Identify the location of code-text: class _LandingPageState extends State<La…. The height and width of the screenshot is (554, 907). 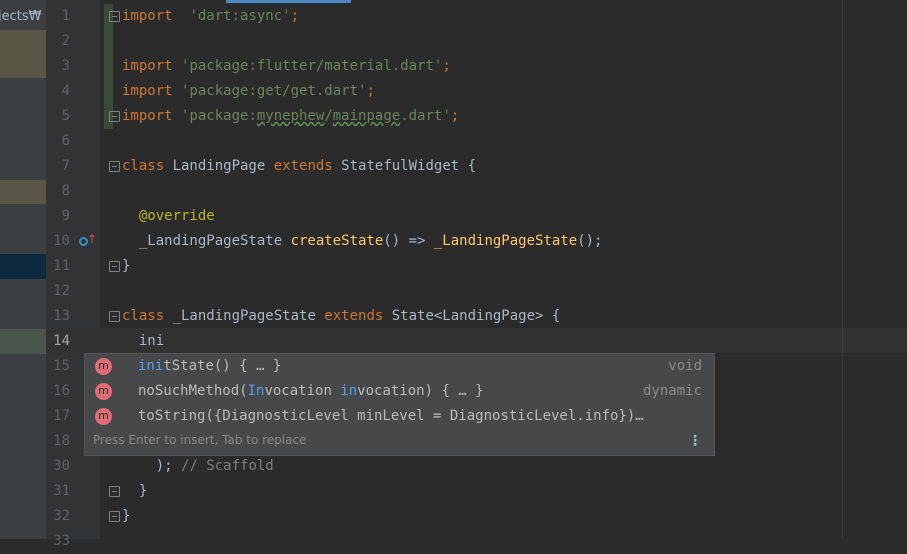
(341, 316).